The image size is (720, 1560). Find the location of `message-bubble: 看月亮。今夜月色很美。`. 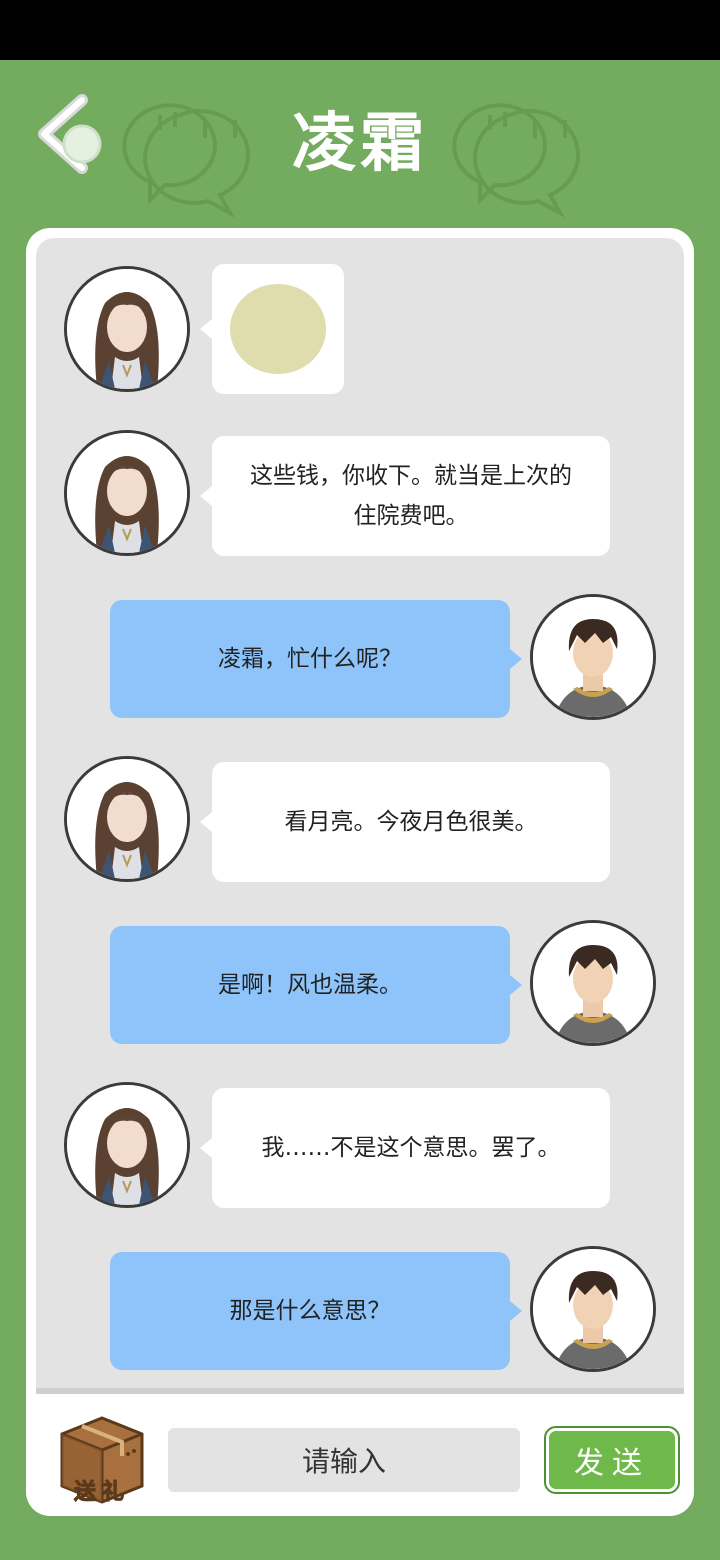

message-bubble: 看月亮。今夜月色很美。 is located at coordinates (405, 822).